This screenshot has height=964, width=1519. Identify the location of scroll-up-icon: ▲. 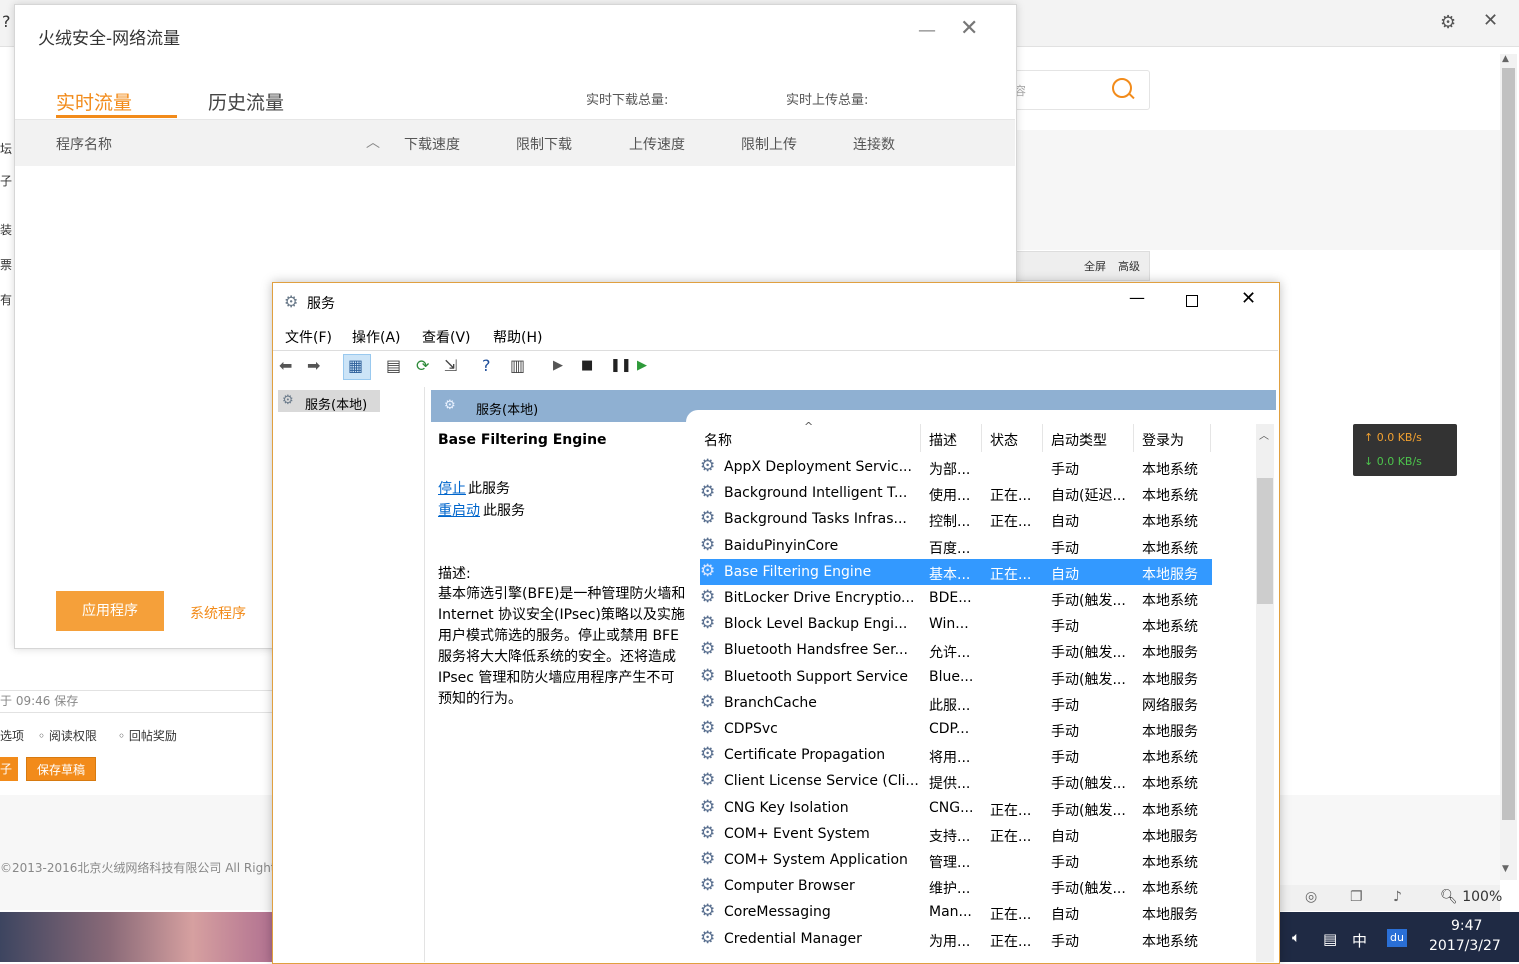
(1505, 59).